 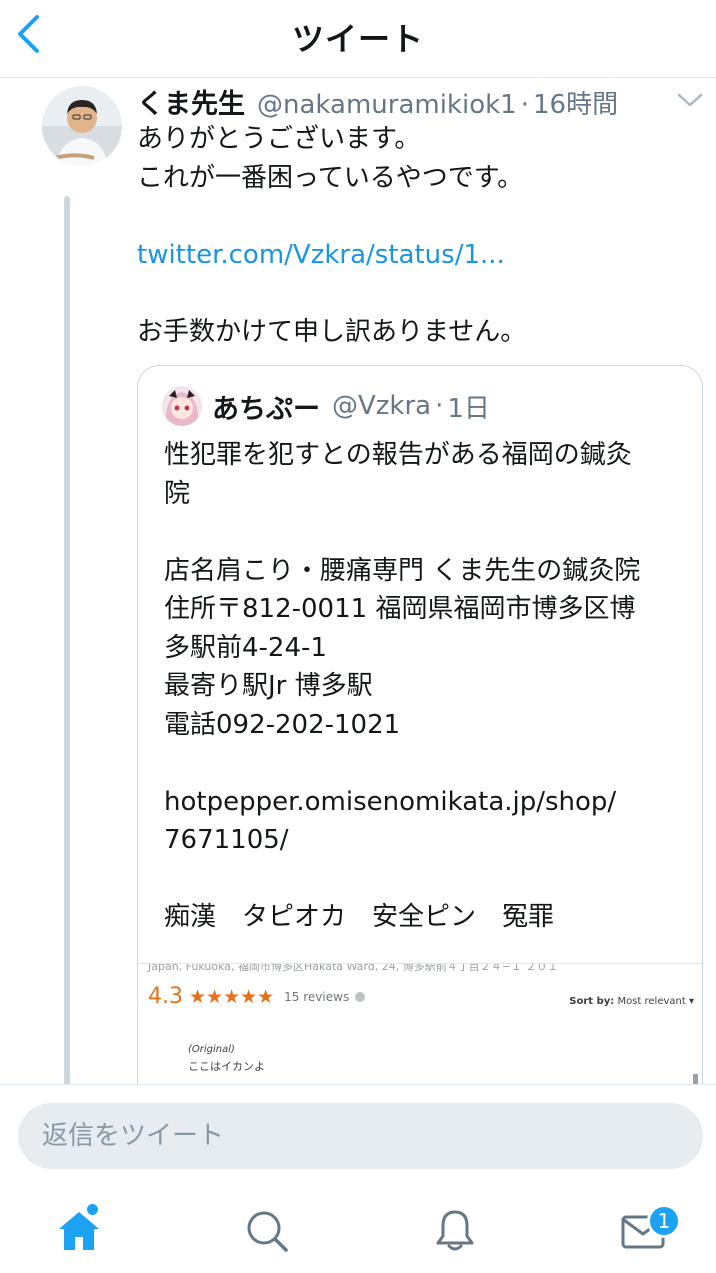 I want to click on tweet-menu-button, so click(x=690, y=100).